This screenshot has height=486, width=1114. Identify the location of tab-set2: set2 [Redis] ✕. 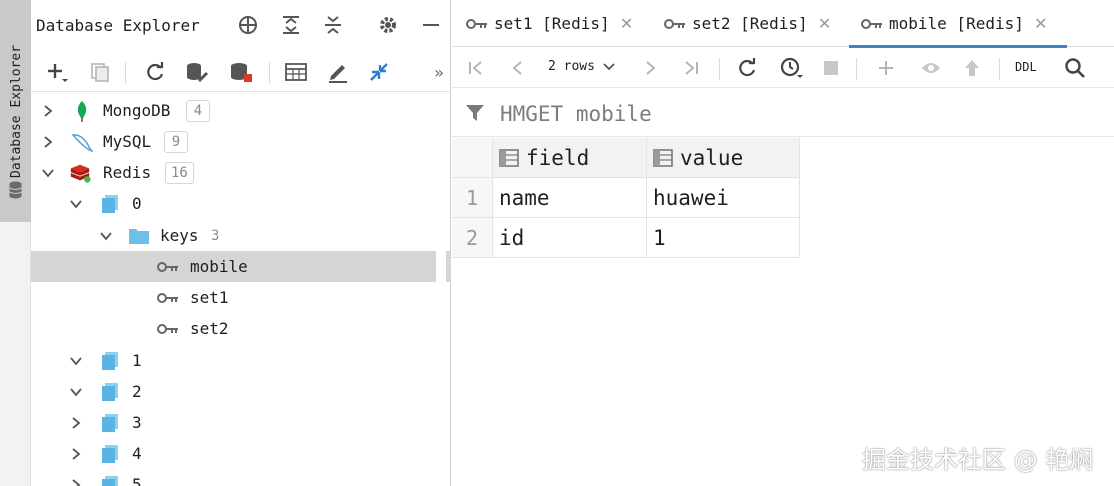
(759, 23).